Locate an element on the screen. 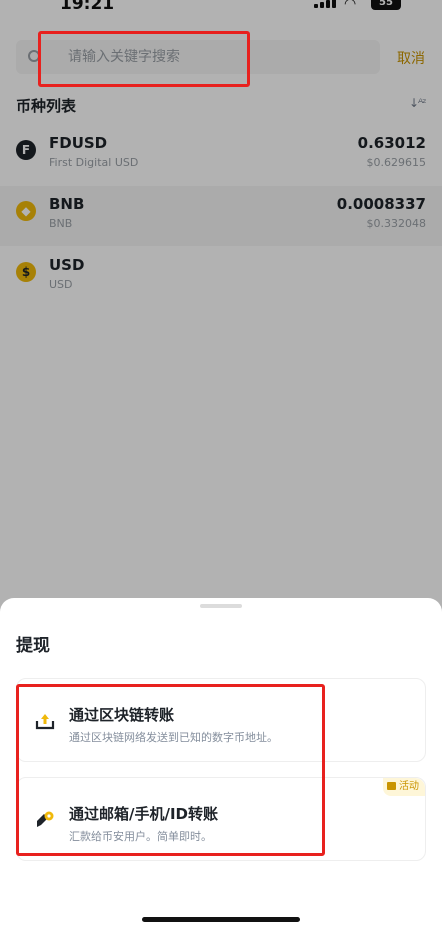 Image resolution: width=442 pixels, height=931 pixels. promo-badge: 活动 is located at coordinates (404, 787).